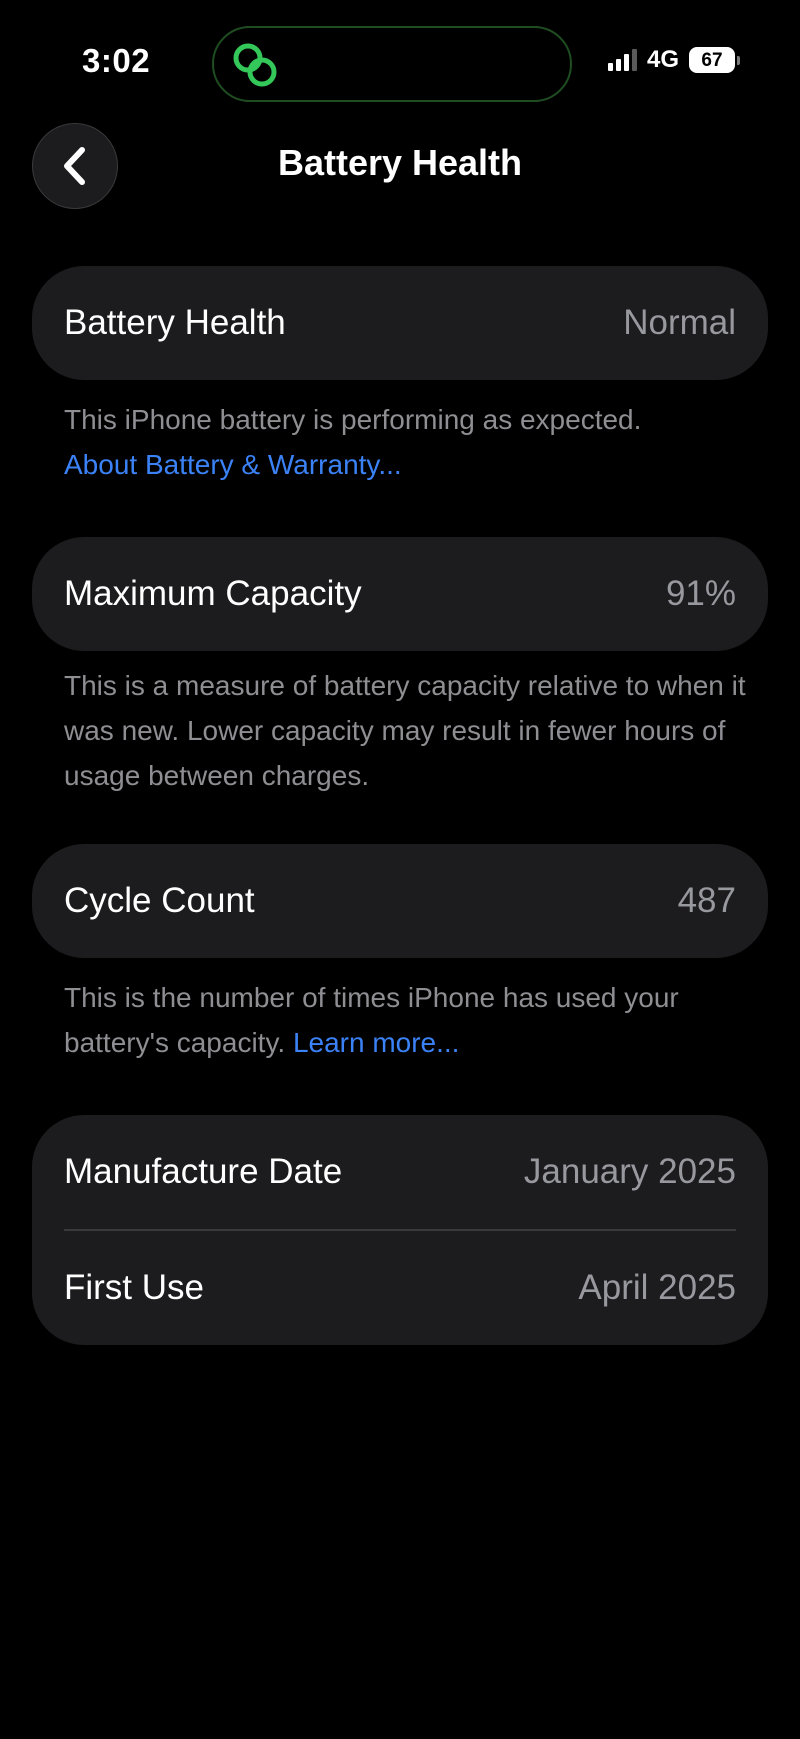  I want to click on cycle-count-card: Cycle Count 487, so click(400, 901).